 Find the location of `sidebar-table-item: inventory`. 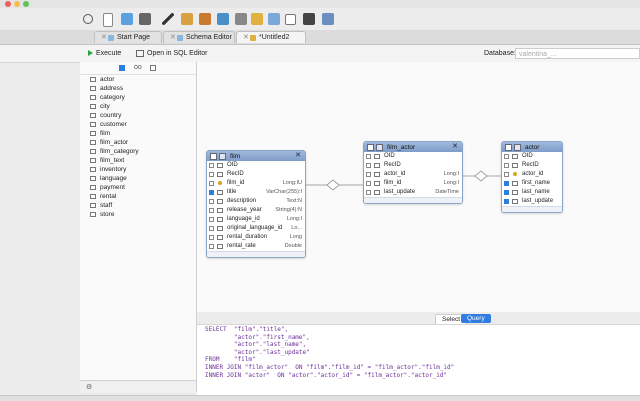

sidebar-table-item: inventory is located at coordinates (138, 169).